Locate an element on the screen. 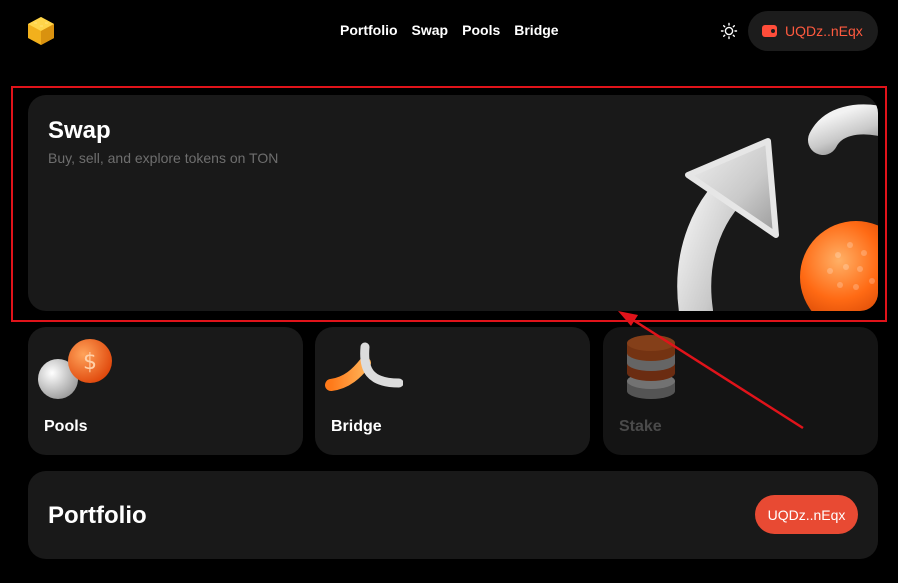 This screenshot has height=583, width=898. coins-illustration: $ is located at coordinates (75, 369).